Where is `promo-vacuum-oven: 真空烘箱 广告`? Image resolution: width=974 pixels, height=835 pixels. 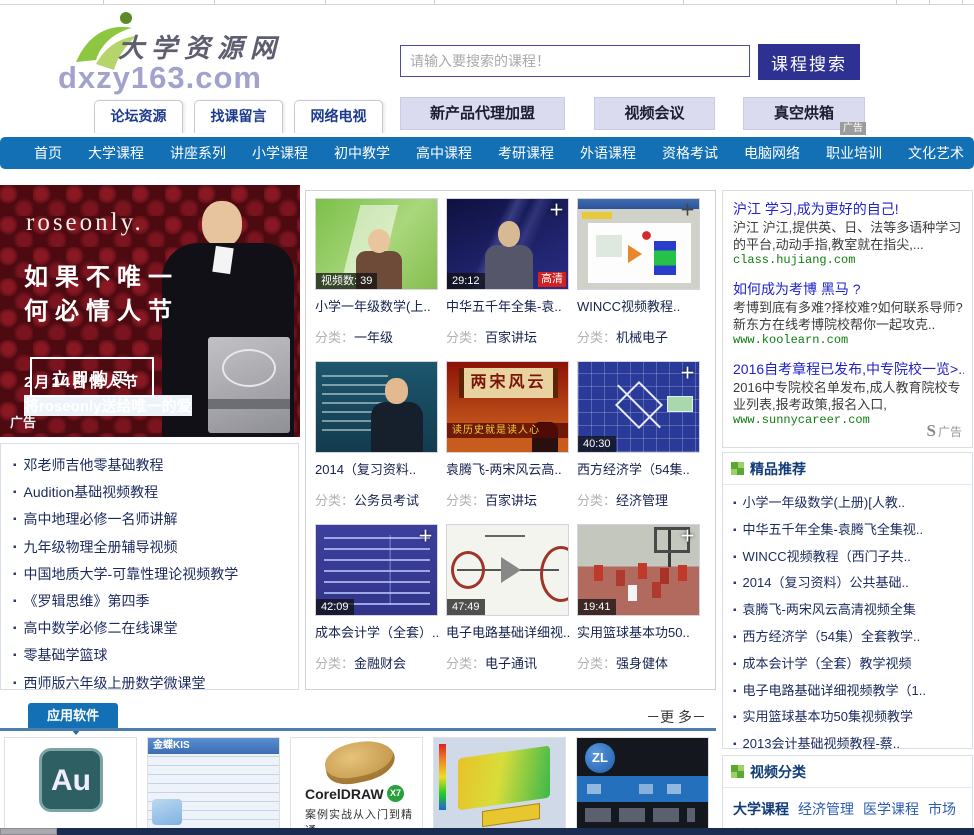
promo-vacuum-oven: 真空烘箱 广告 is located at coordinates (804, 116).